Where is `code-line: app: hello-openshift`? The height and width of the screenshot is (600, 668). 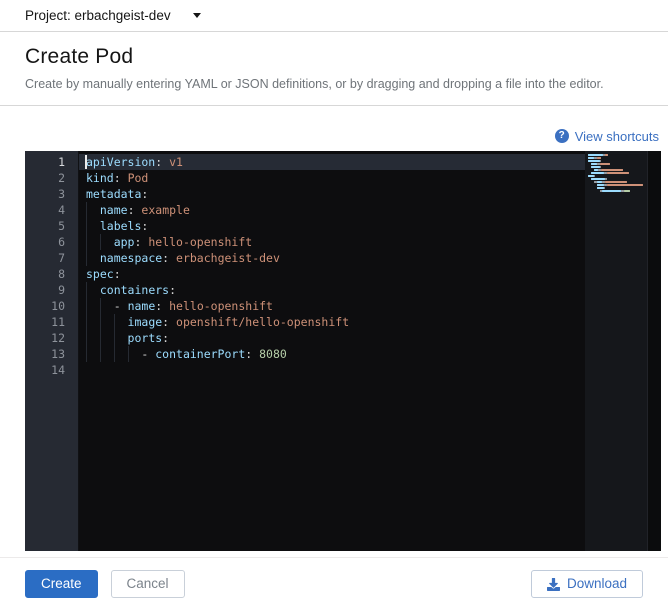
code-line: app: hello-openshift is located at coordinates (332, 242).